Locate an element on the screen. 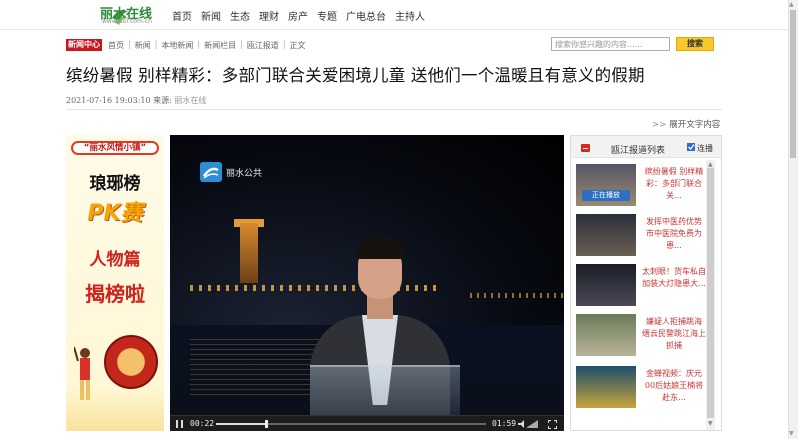  article-meta: 2021-07-16 19:03:10 来源: 丽水在线 is located at coordinates (136, 100).